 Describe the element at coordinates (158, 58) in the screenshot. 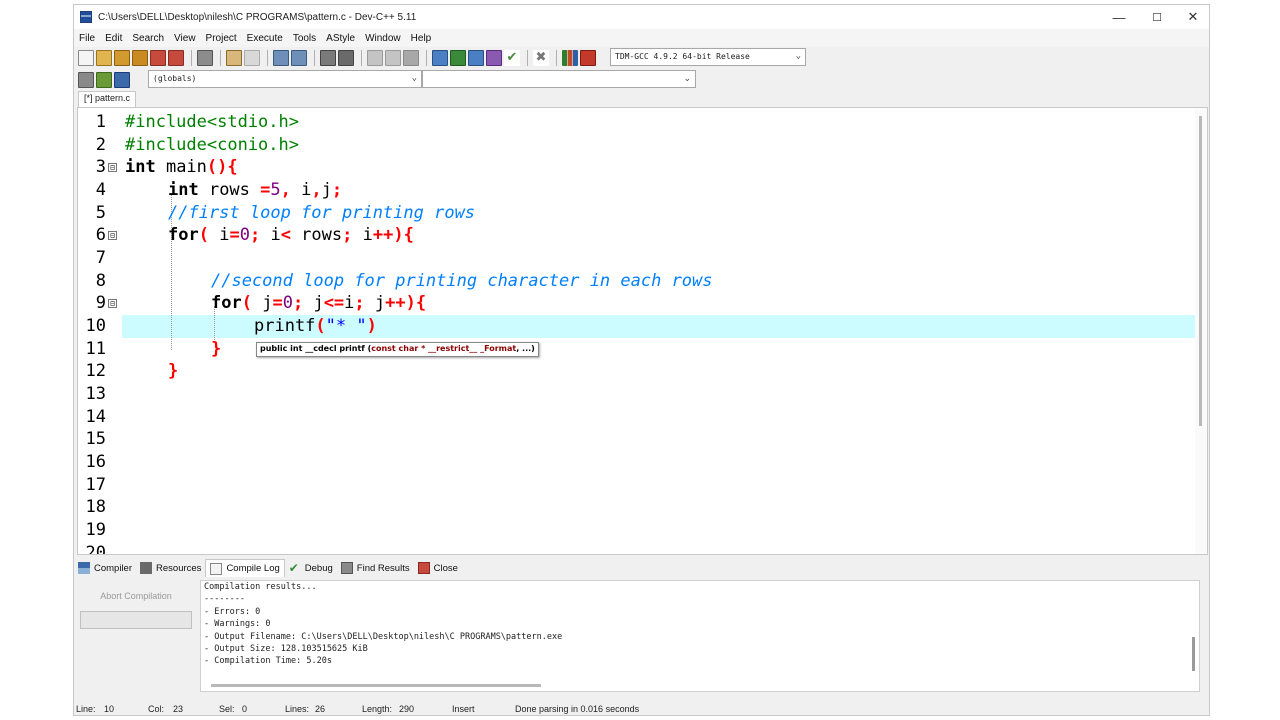

I see `close-file-icon` at that location.